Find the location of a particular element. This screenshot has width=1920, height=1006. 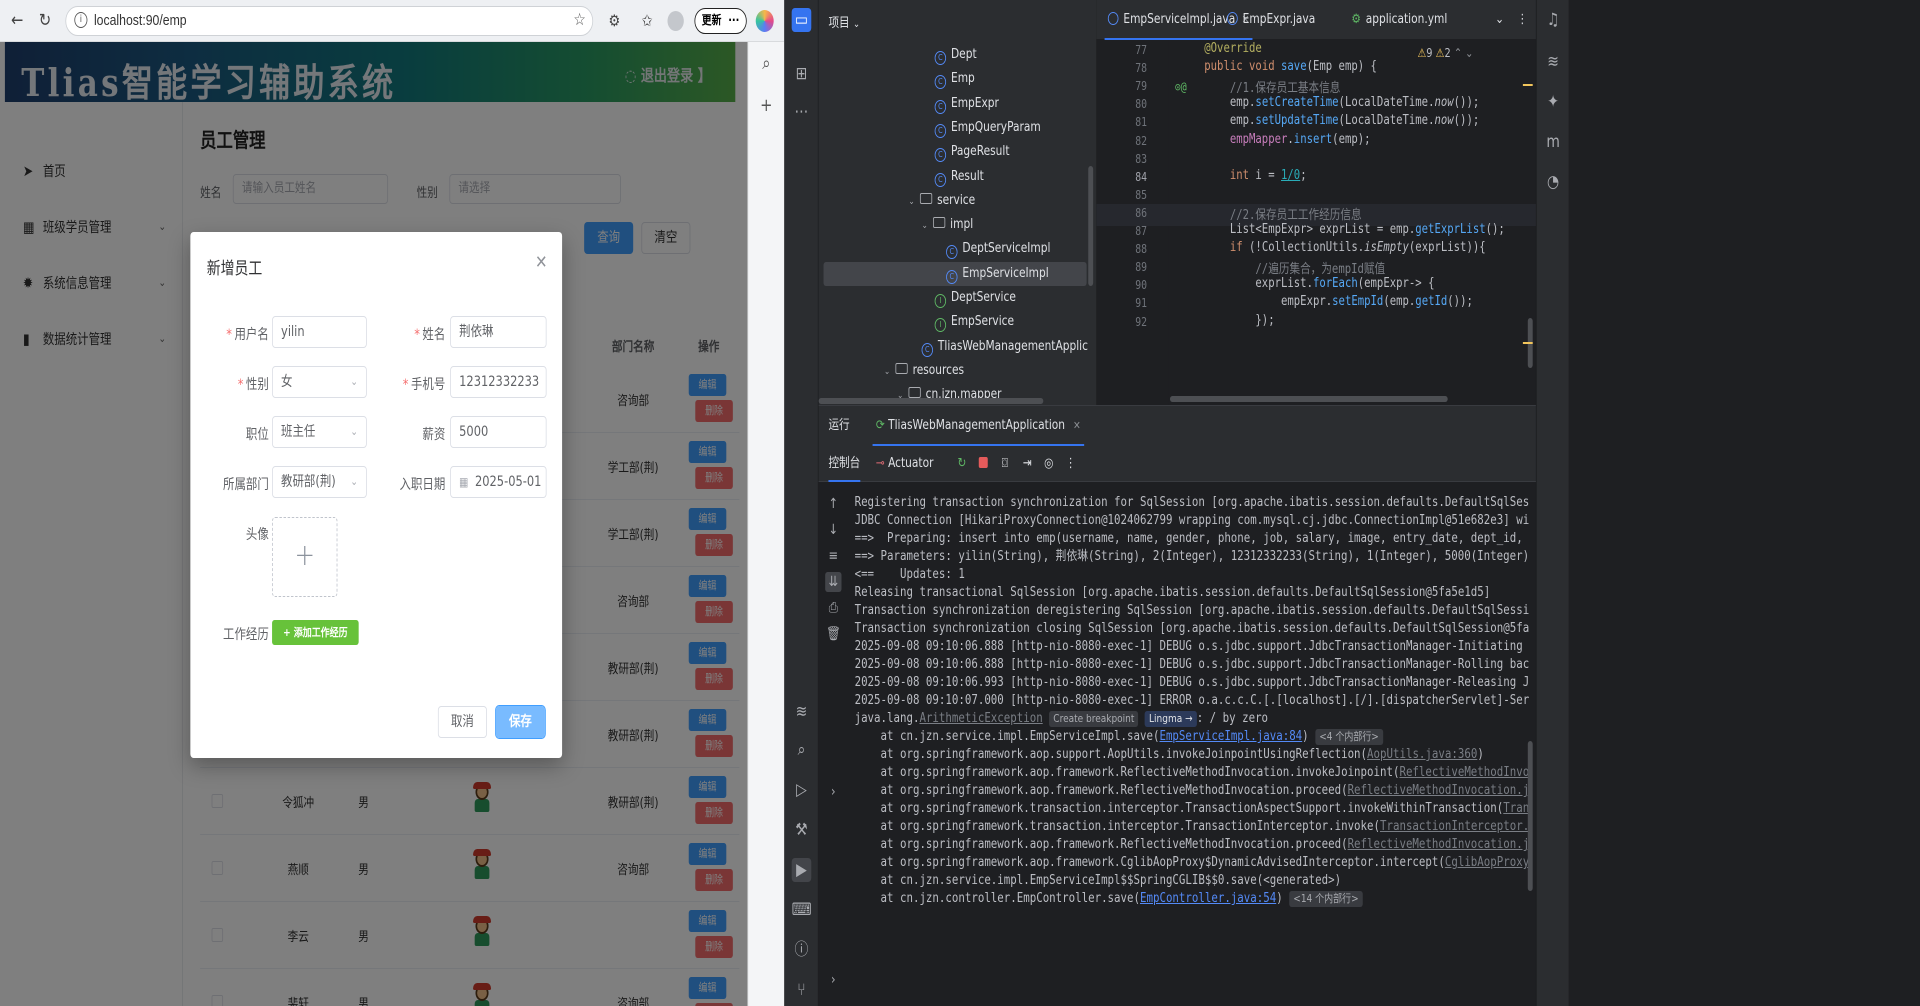

exit-icon: ⇥ is located at coordinates (1027, 464).